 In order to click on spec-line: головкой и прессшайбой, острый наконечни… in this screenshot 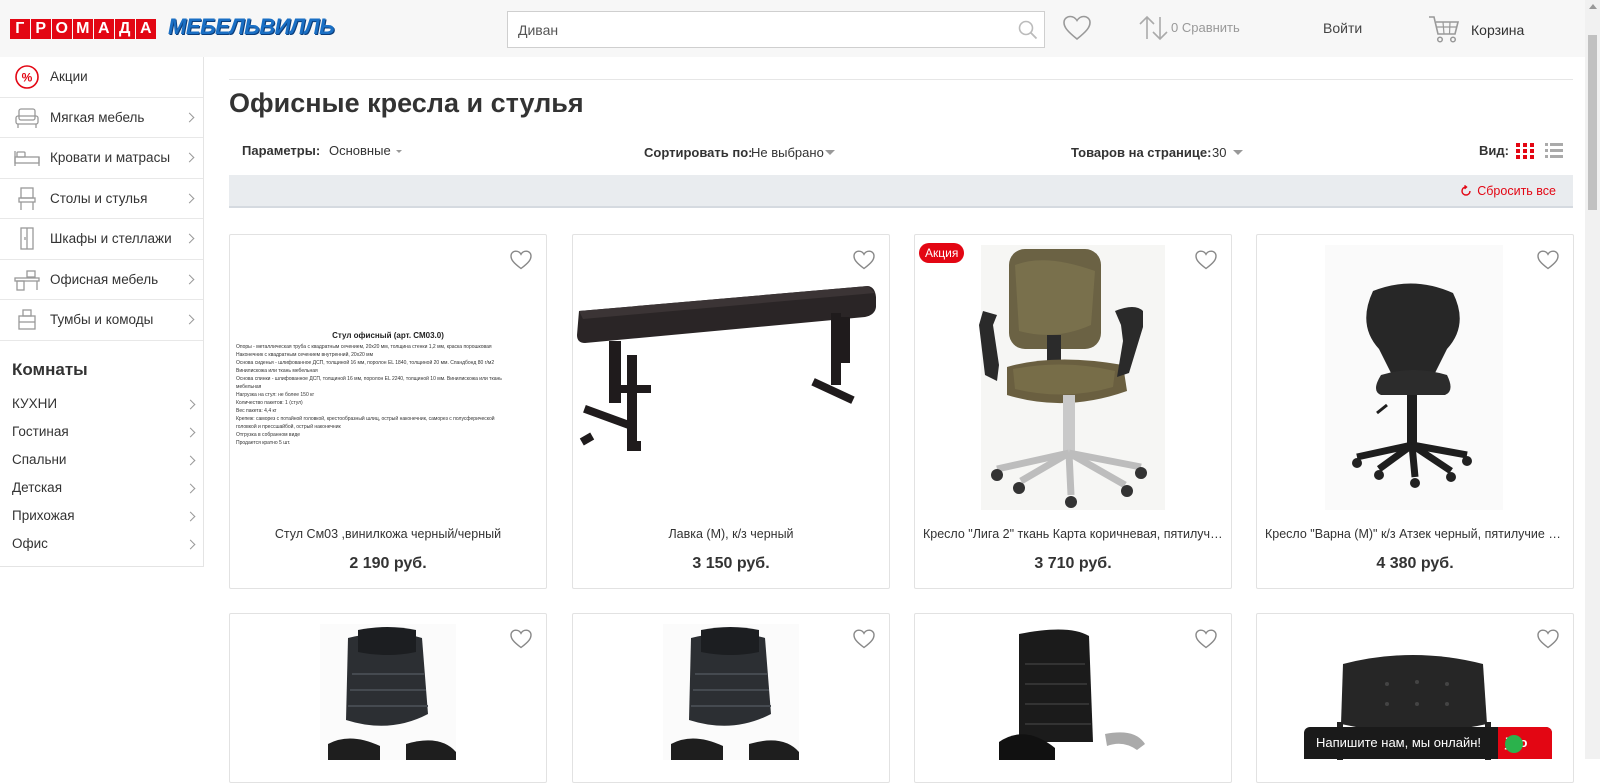, I will do `click(288, 427)`.